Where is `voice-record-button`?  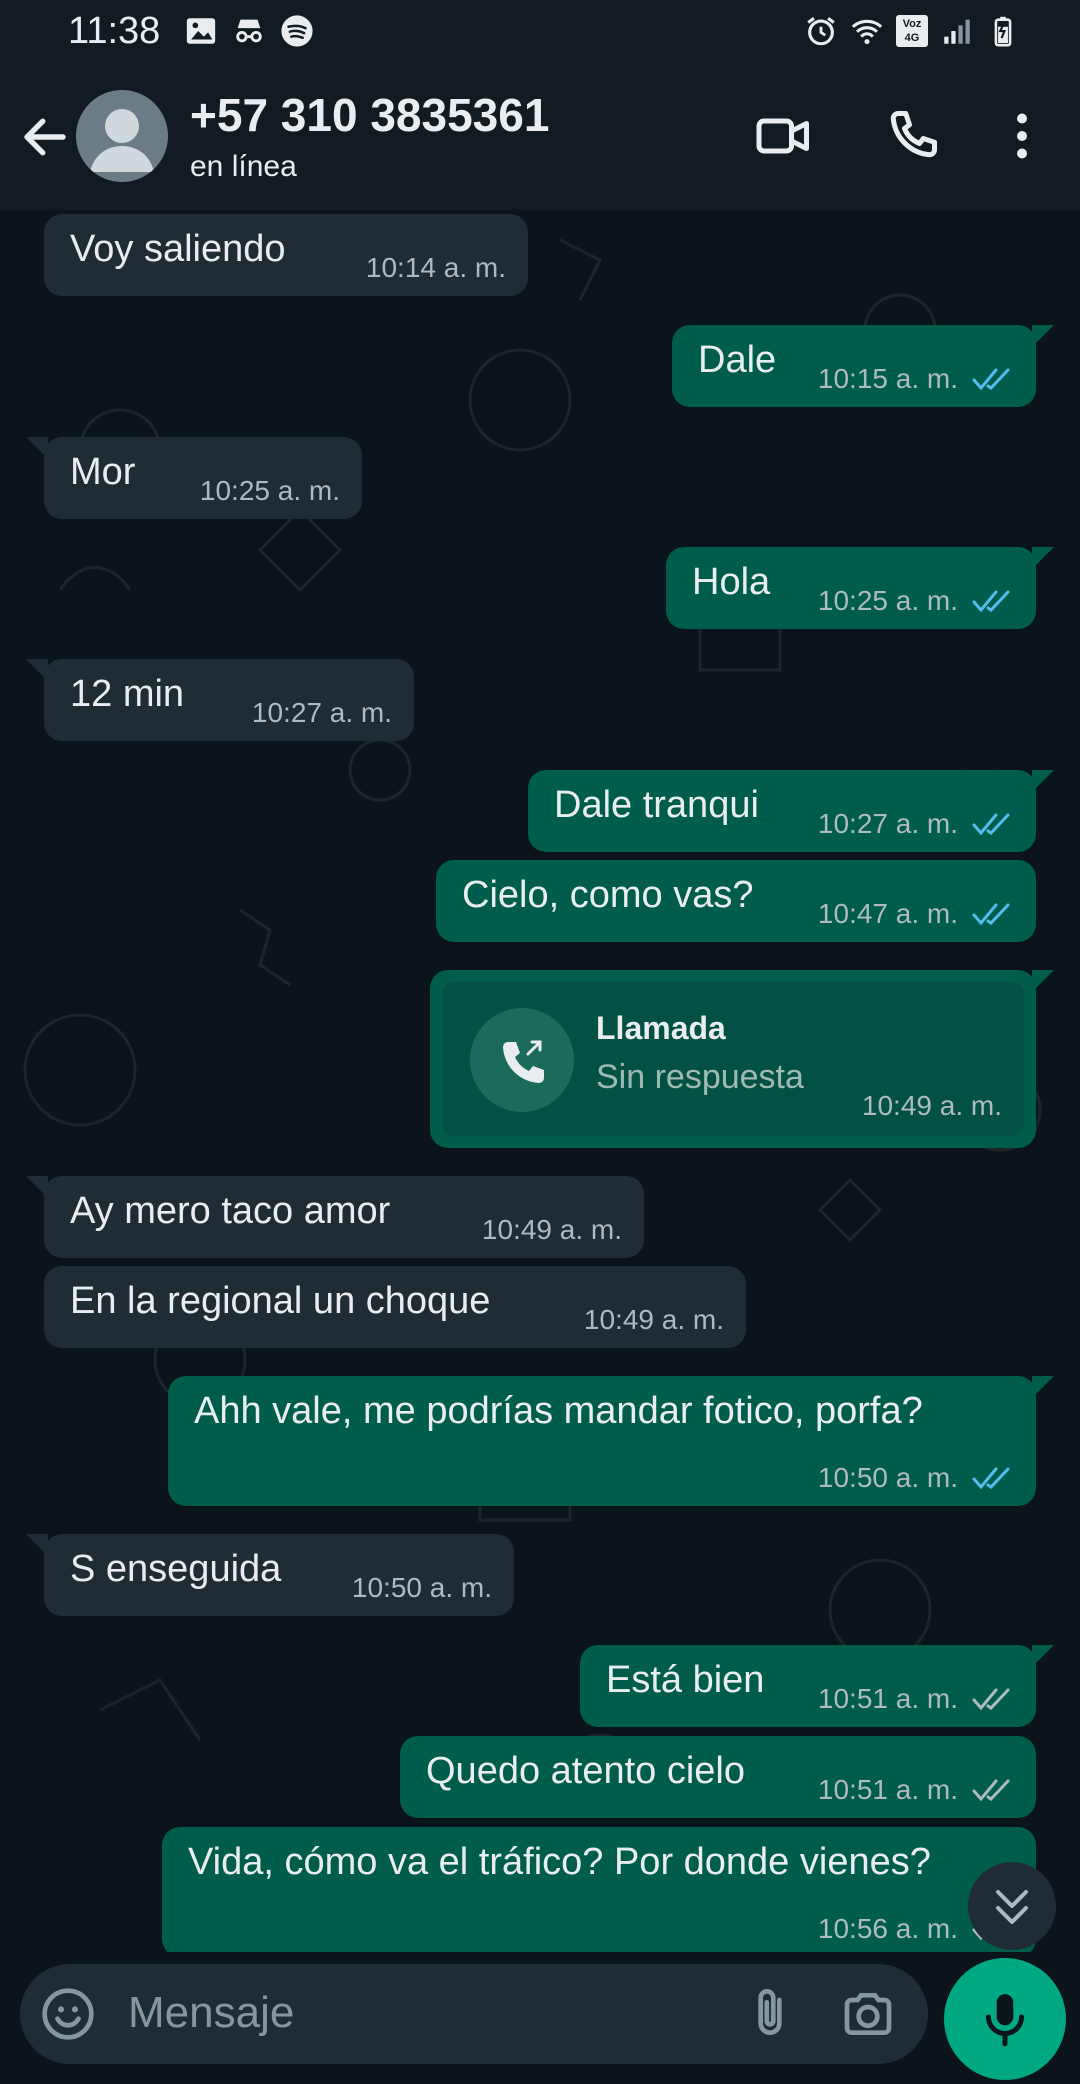
voice-record-button is located at coordinates (1005, 2019).